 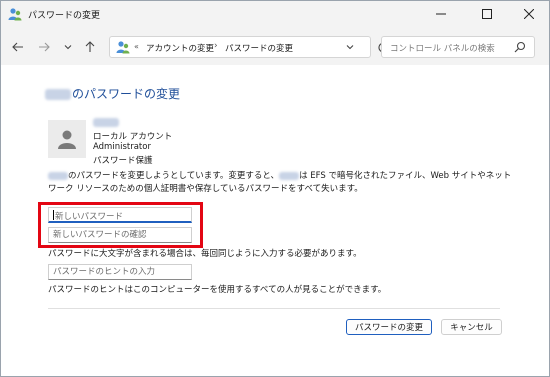 I want to click on user-icon, so click(x=67, y=139).